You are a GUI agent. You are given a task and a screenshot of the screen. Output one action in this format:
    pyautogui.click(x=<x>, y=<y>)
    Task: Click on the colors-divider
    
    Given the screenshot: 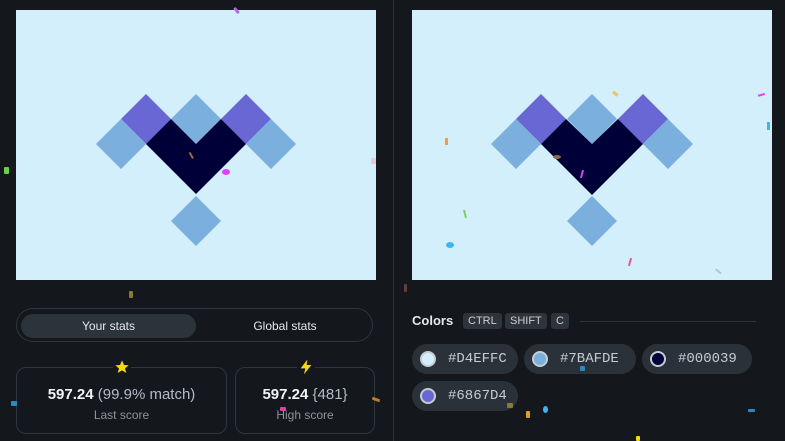 What is the action you would take?
    pyautogui.click(x=668, y=321)
    